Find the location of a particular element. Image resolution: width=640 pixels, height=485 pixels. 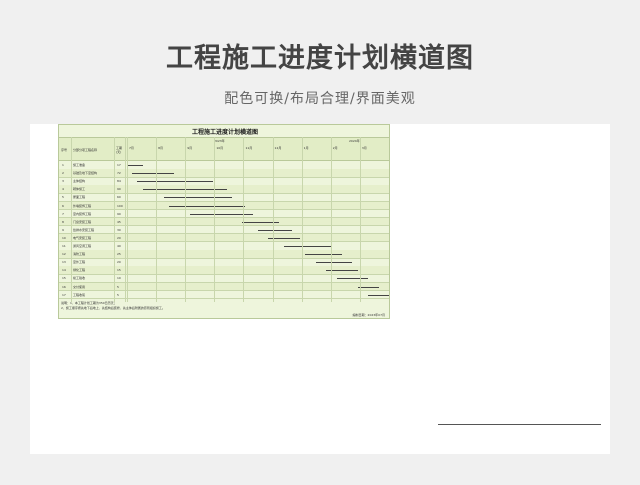

row-no: 9 is located at coordinates (63, 229).